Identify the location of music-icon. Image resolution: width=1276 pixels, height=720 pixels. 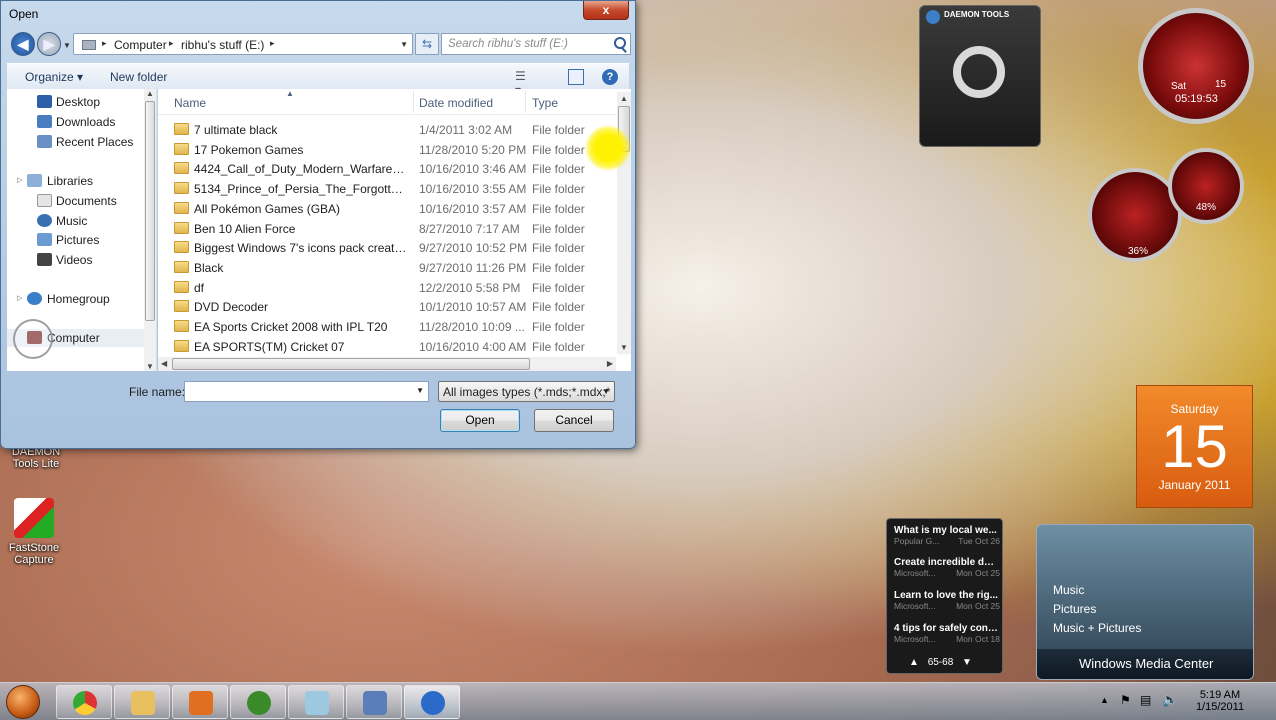
(44, 220).